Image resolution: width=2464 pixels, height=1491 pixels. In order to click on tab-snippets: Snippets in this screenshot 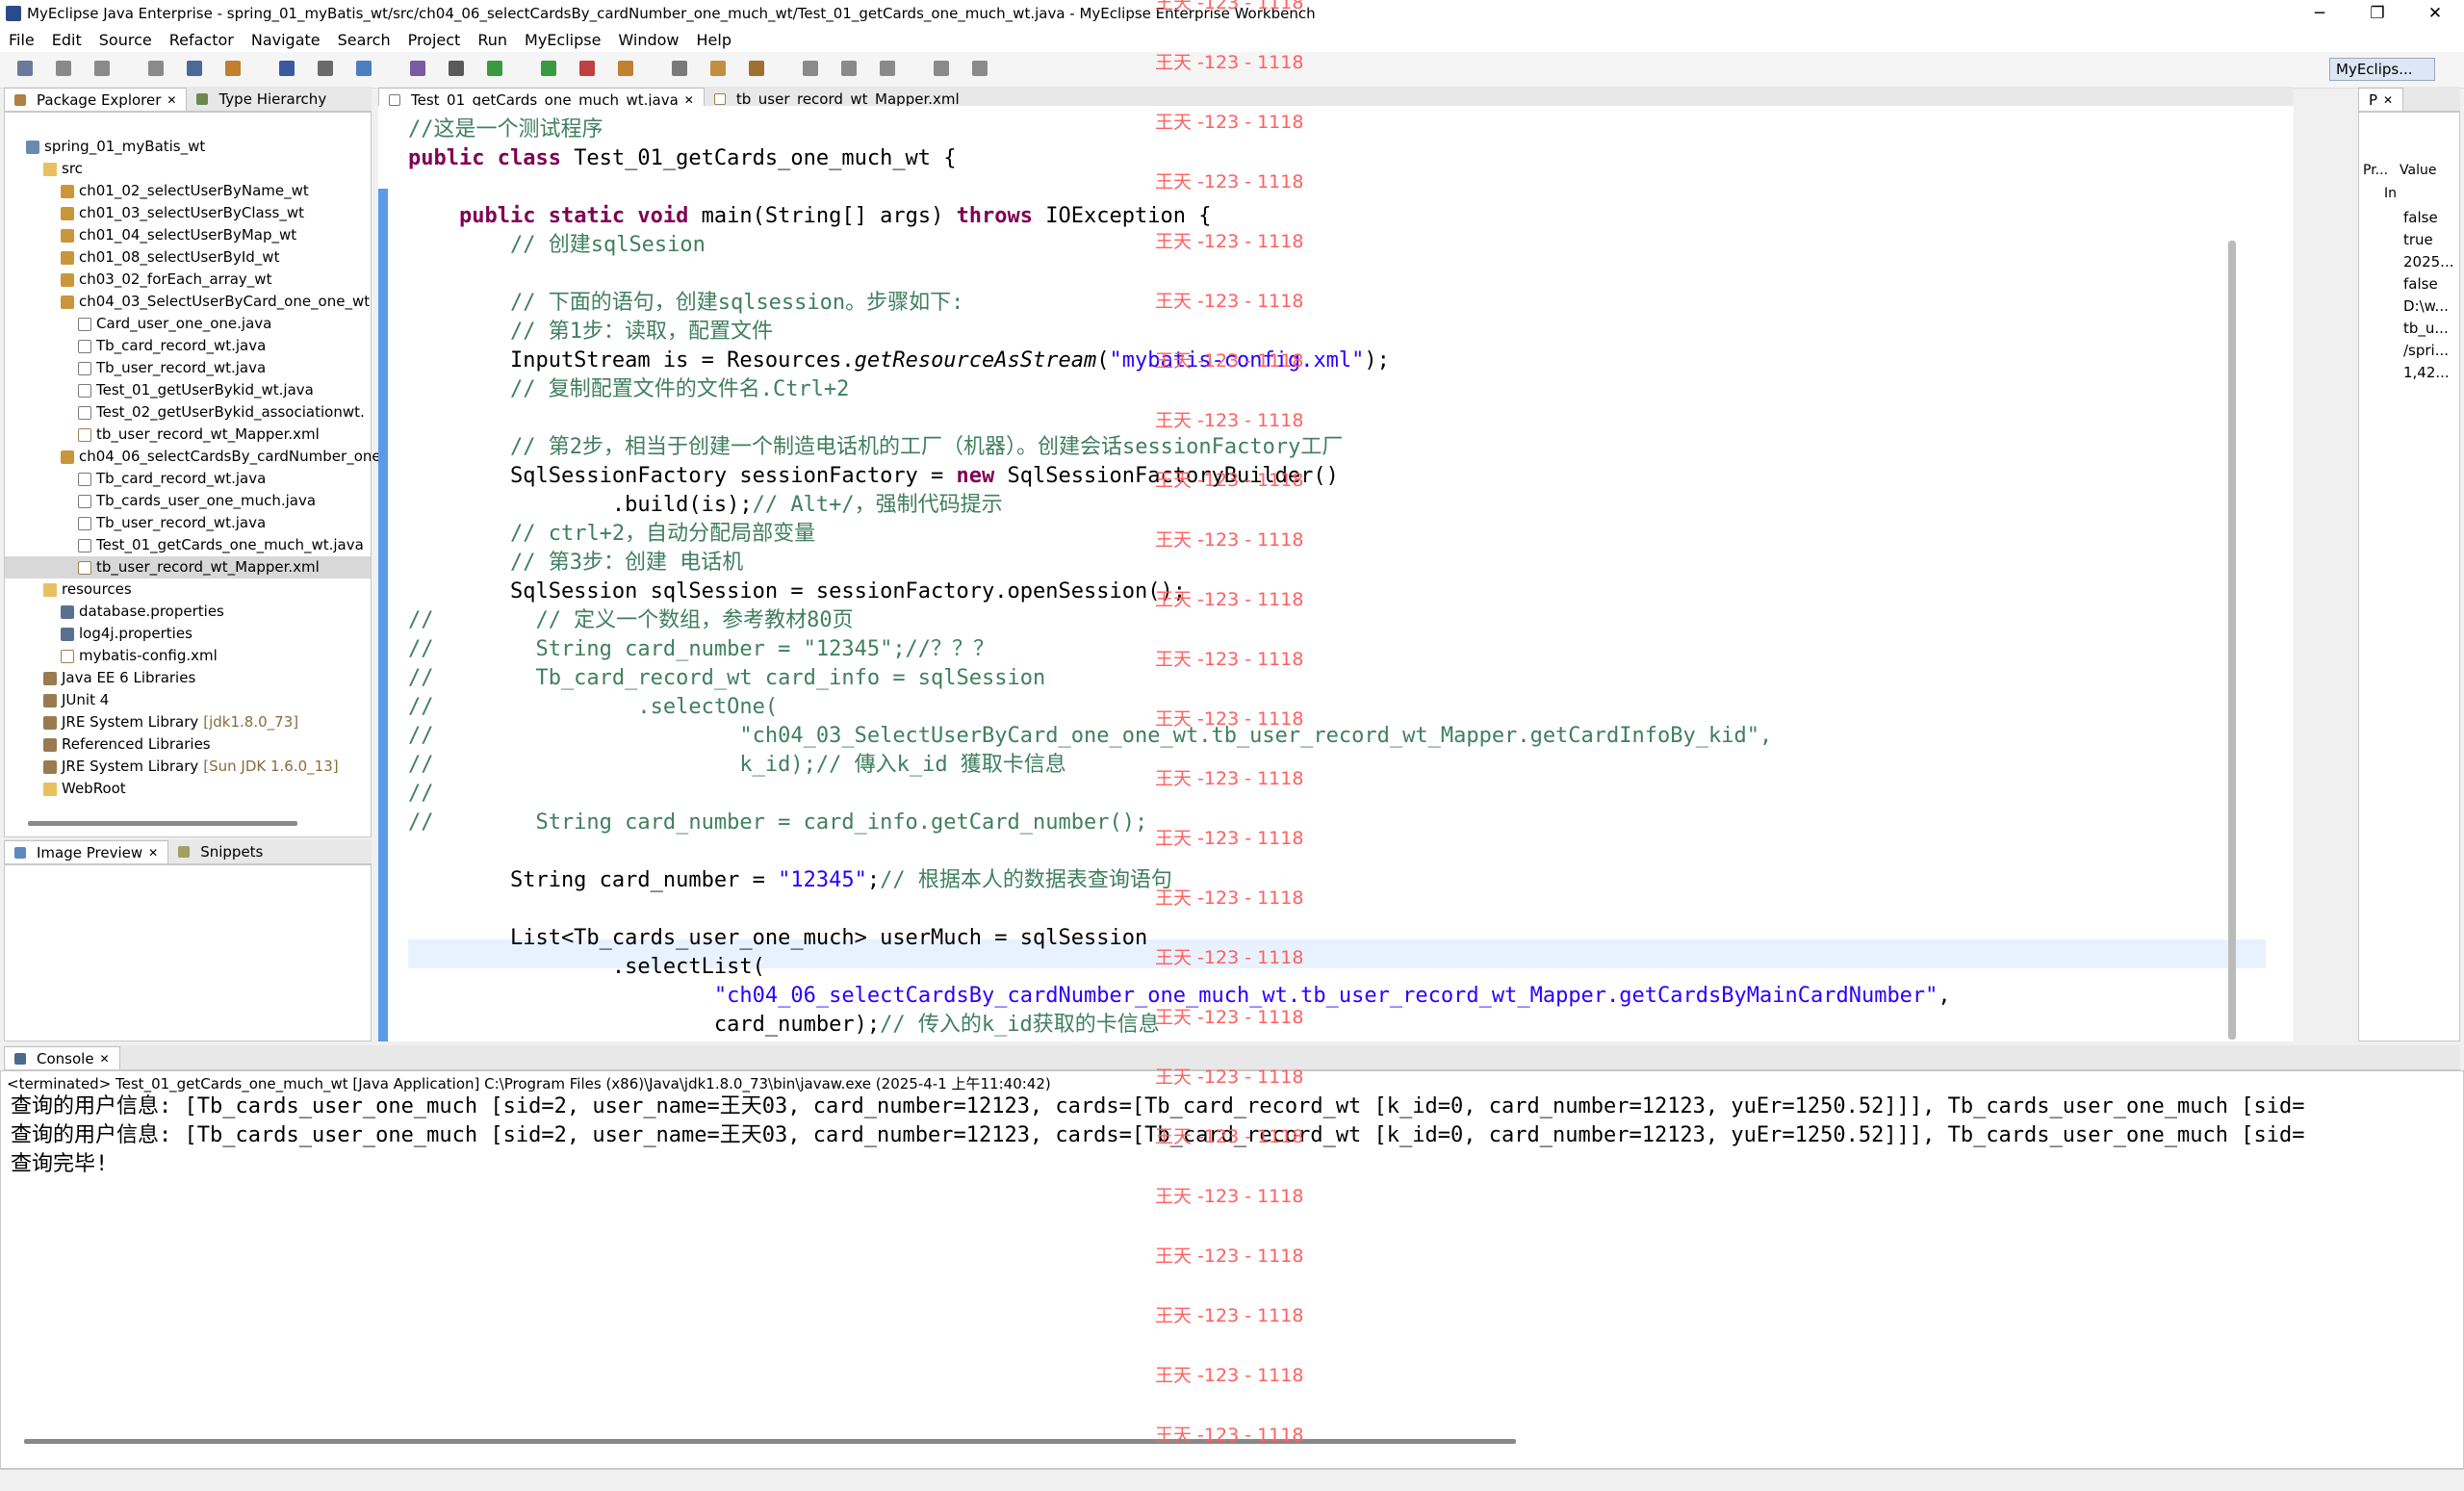, I will do `click(220, 851)`.